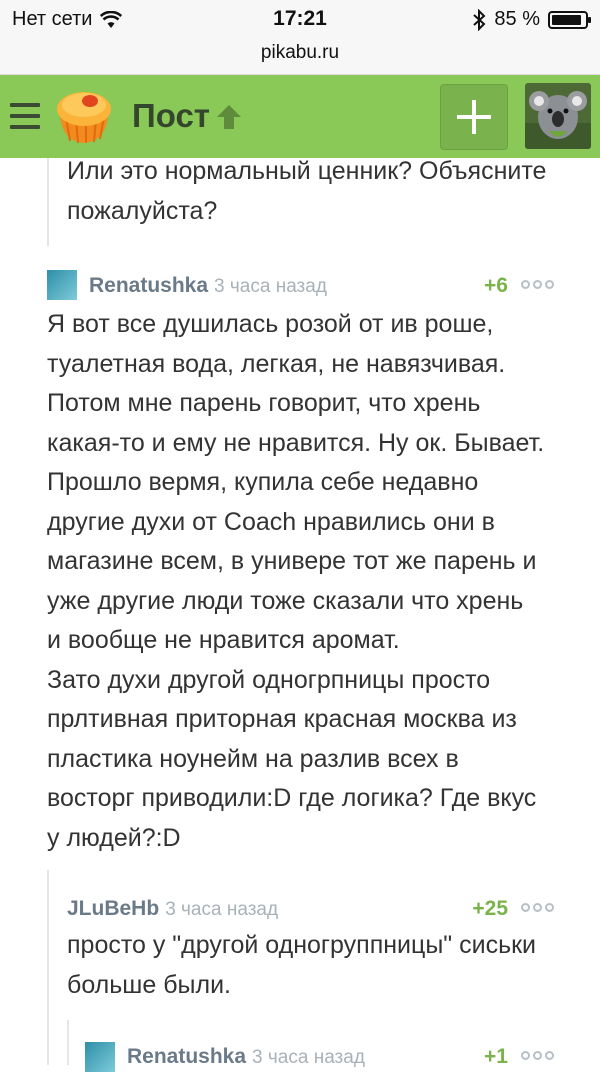 The image size is (600, 1072). Describe the element at coordinates (300, 52) in the screenshot. I see `url-text: pikabu.ru` at that location.